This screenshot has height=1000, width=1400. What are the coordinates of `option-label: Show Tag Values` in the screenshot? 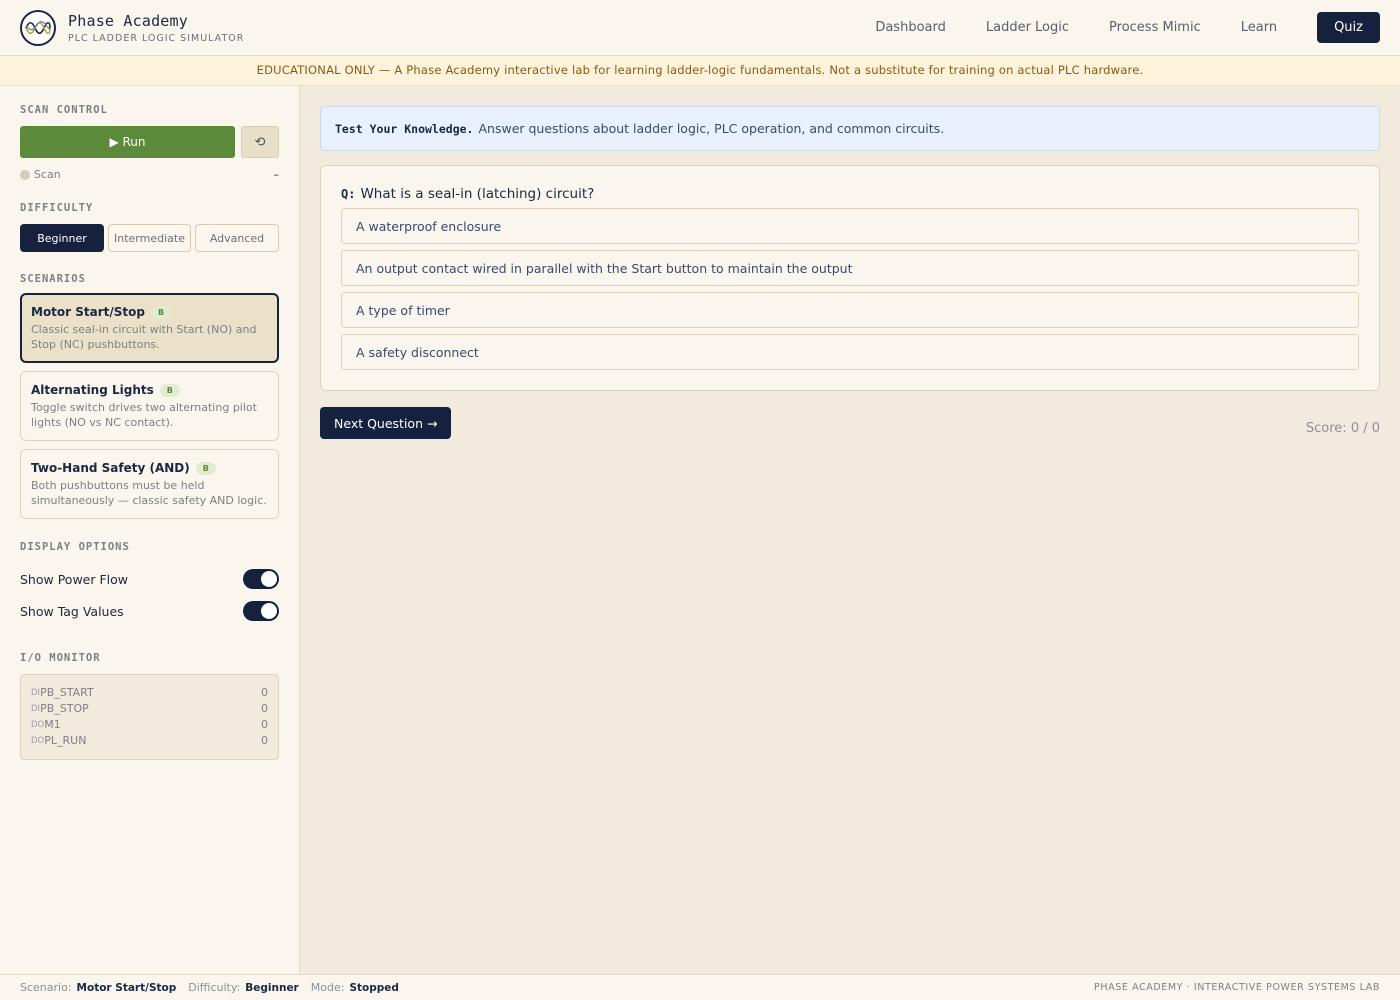 It's located at (72, 611).